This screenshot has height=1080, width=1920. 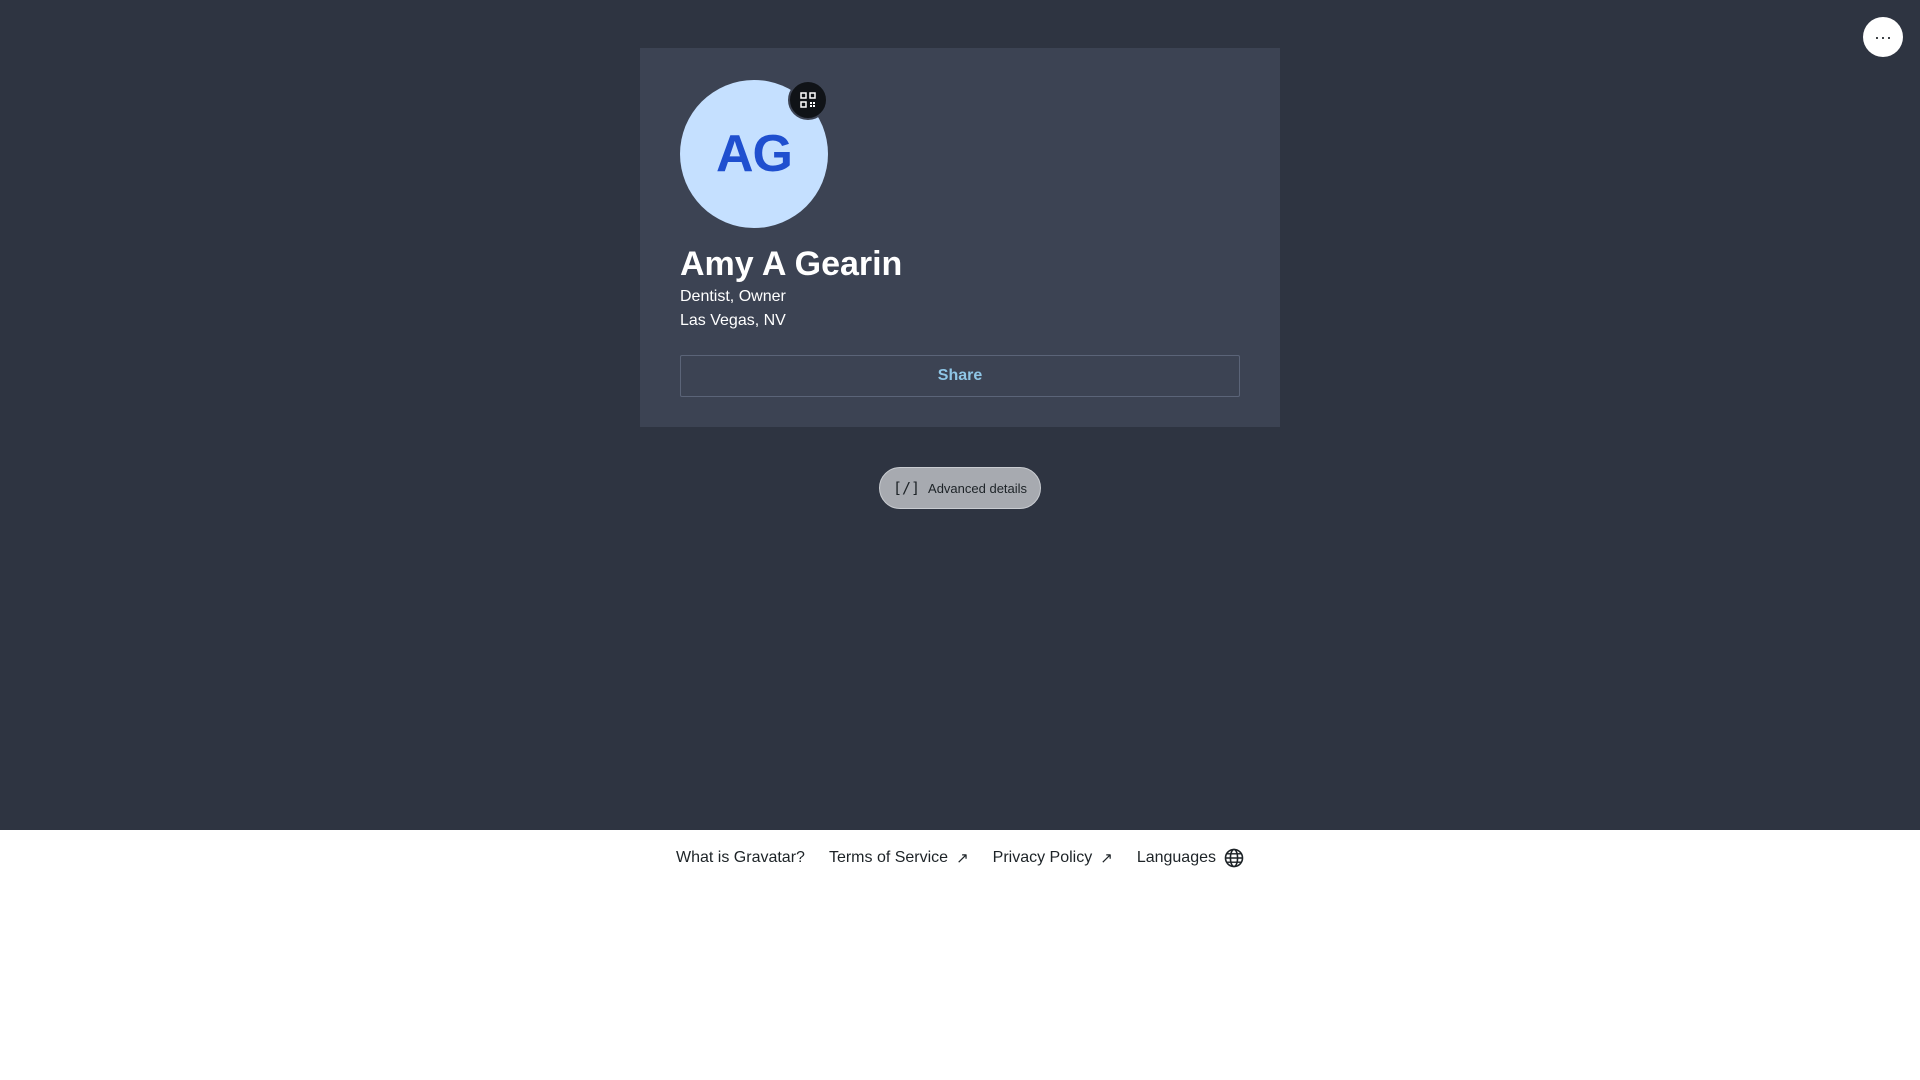 What do you see at coordinates (1234, 858) in the screenshot?
I see `globe-icon` at bounding box center [1234, 858].